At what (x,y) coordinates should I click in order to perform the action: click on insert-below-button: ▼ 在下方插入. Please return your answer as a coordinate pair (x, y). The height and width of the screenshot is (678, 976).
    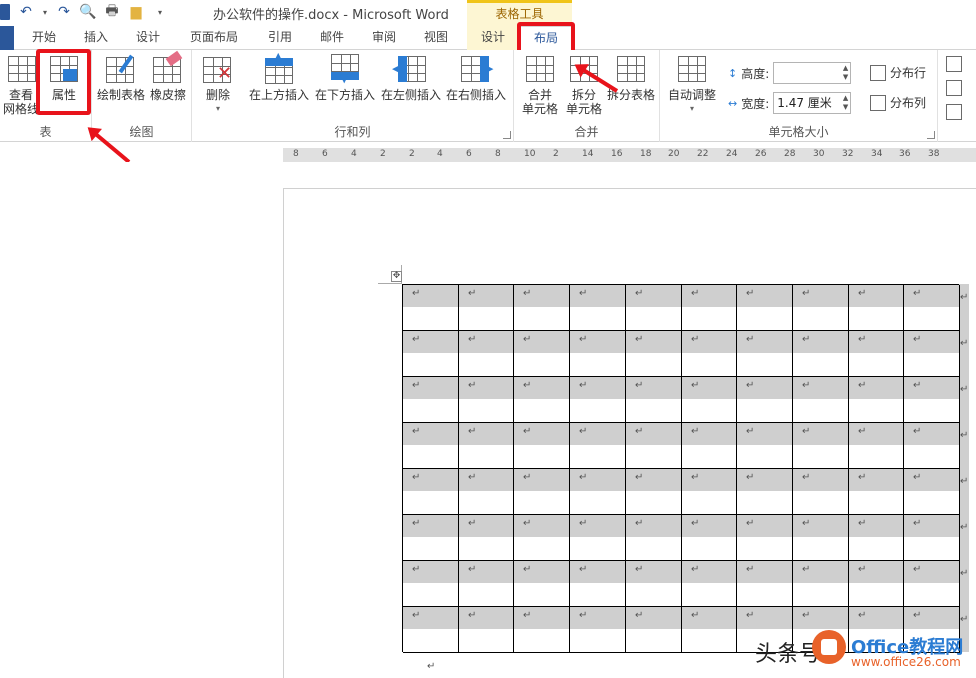
    Looking at the image, I should click on (345, 78).